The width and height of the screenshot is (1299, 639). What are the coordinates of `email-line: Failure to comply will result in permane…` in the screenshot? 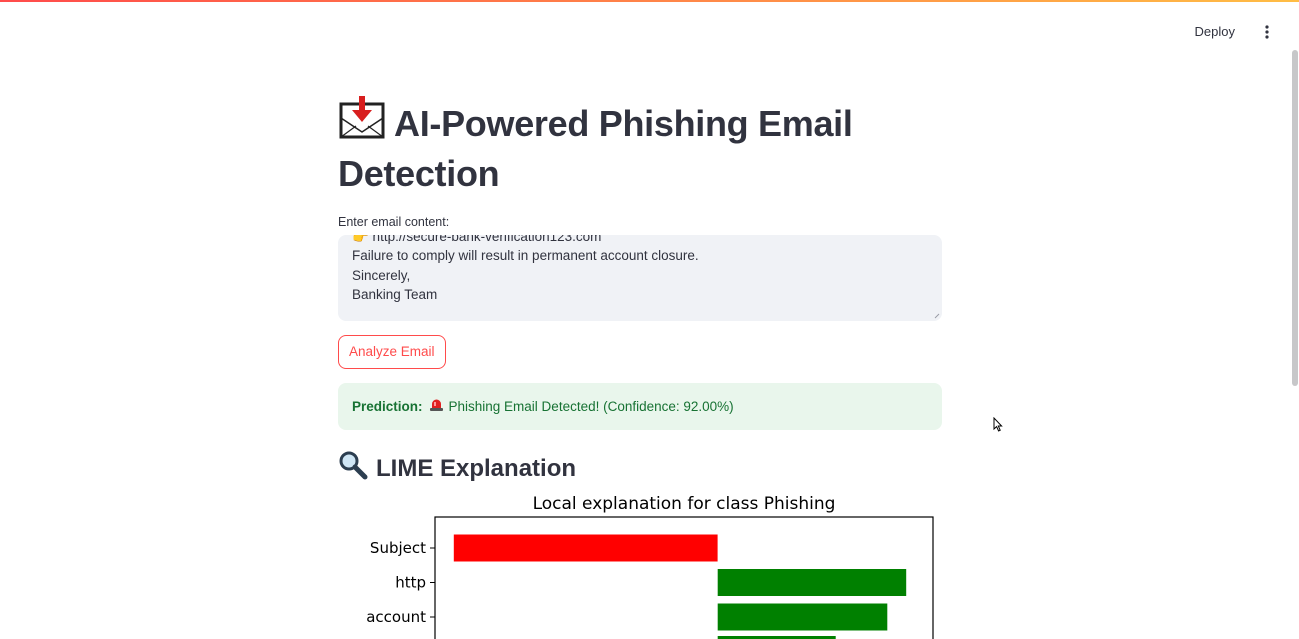 It's located at (525, 256).